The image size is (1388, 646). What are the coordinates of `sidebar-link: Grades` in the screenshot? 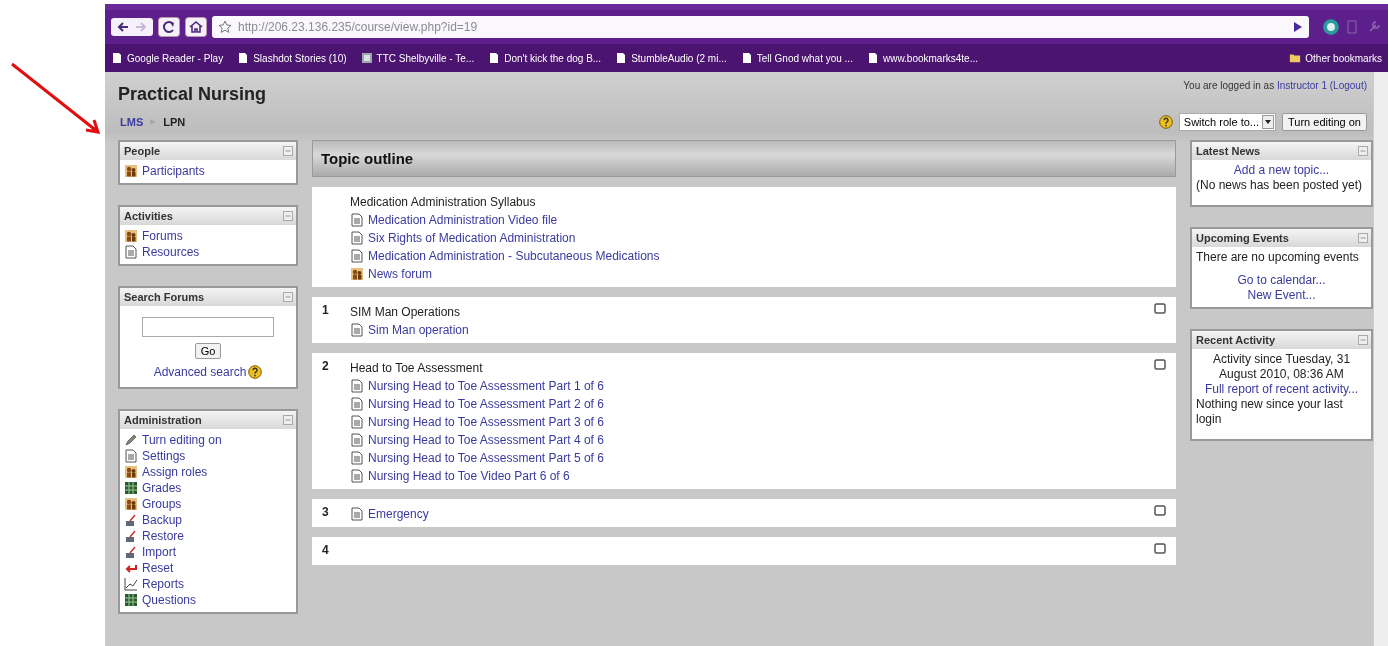 It's located at (208, 488).